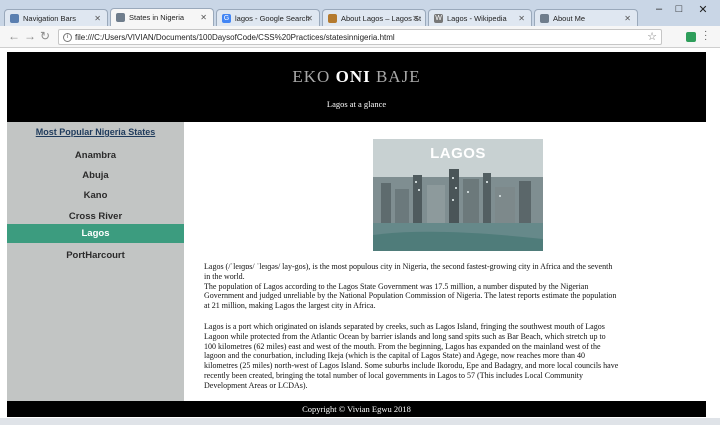 The image size is (720, 425). Describe the element at coordinates (360, 421) in the screenshot. I see `os-taskbar` at that location.